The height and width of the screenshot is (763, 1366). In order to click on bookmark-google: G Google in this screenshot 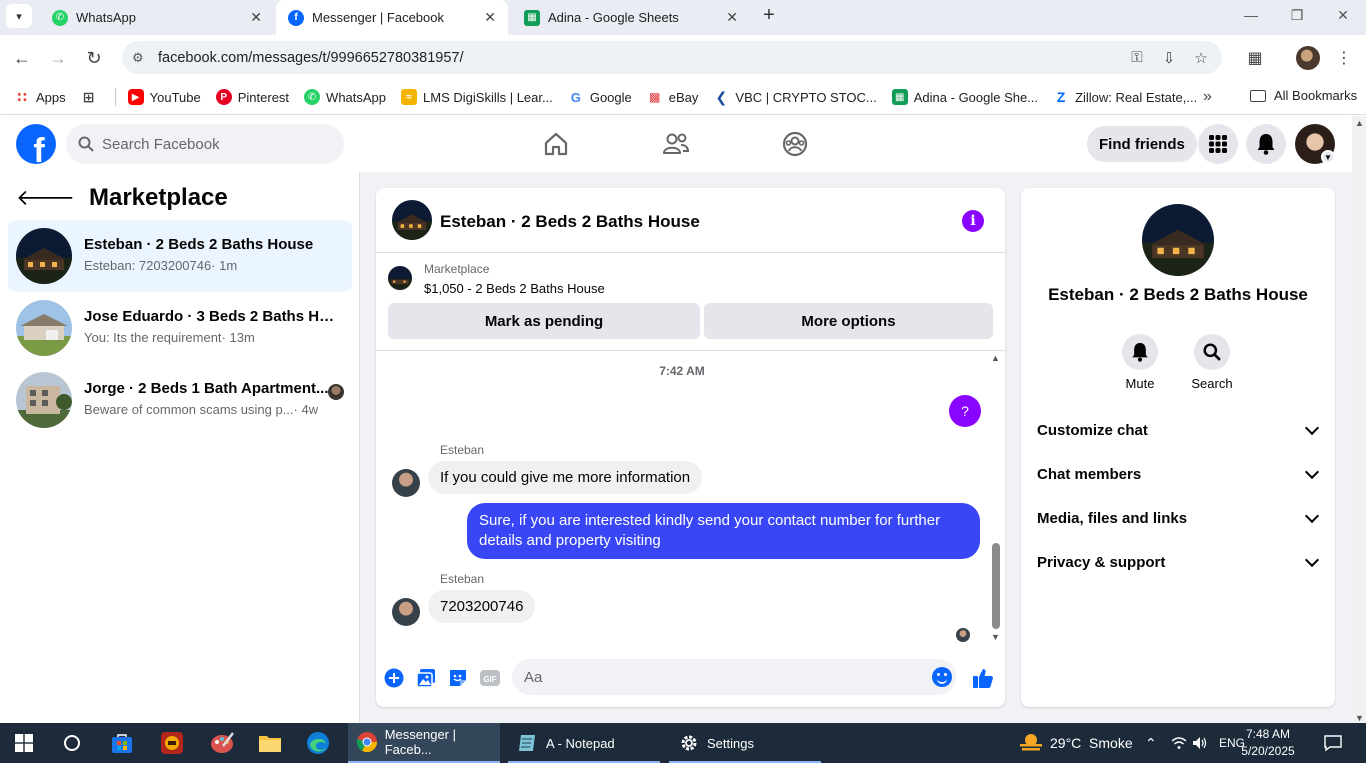, I will do `click(600, 97)`.